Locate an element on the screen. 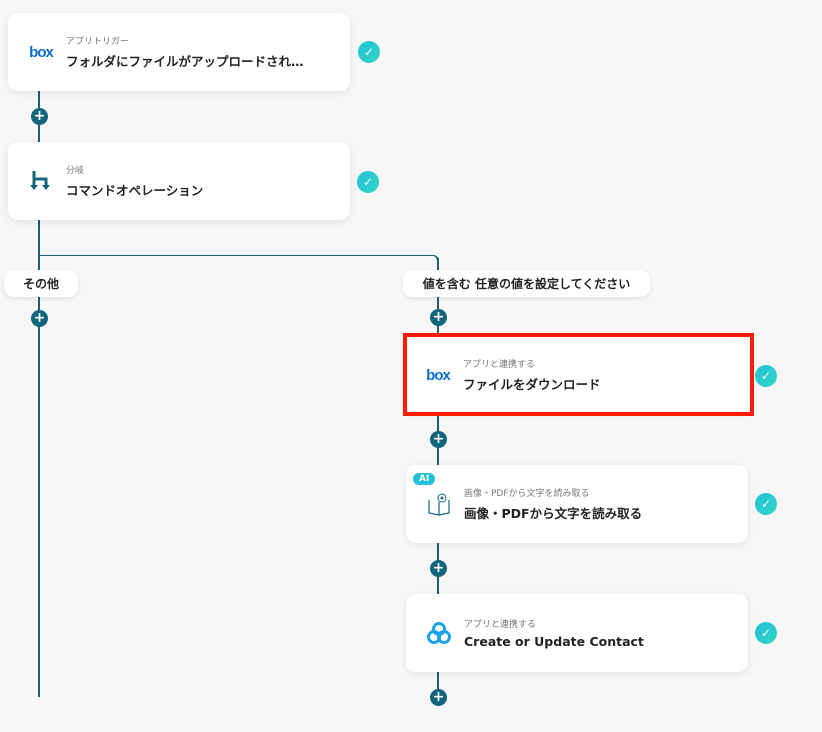 The image size is (822, 732). box-logo-icon: box is located at coordinates (41, 52).